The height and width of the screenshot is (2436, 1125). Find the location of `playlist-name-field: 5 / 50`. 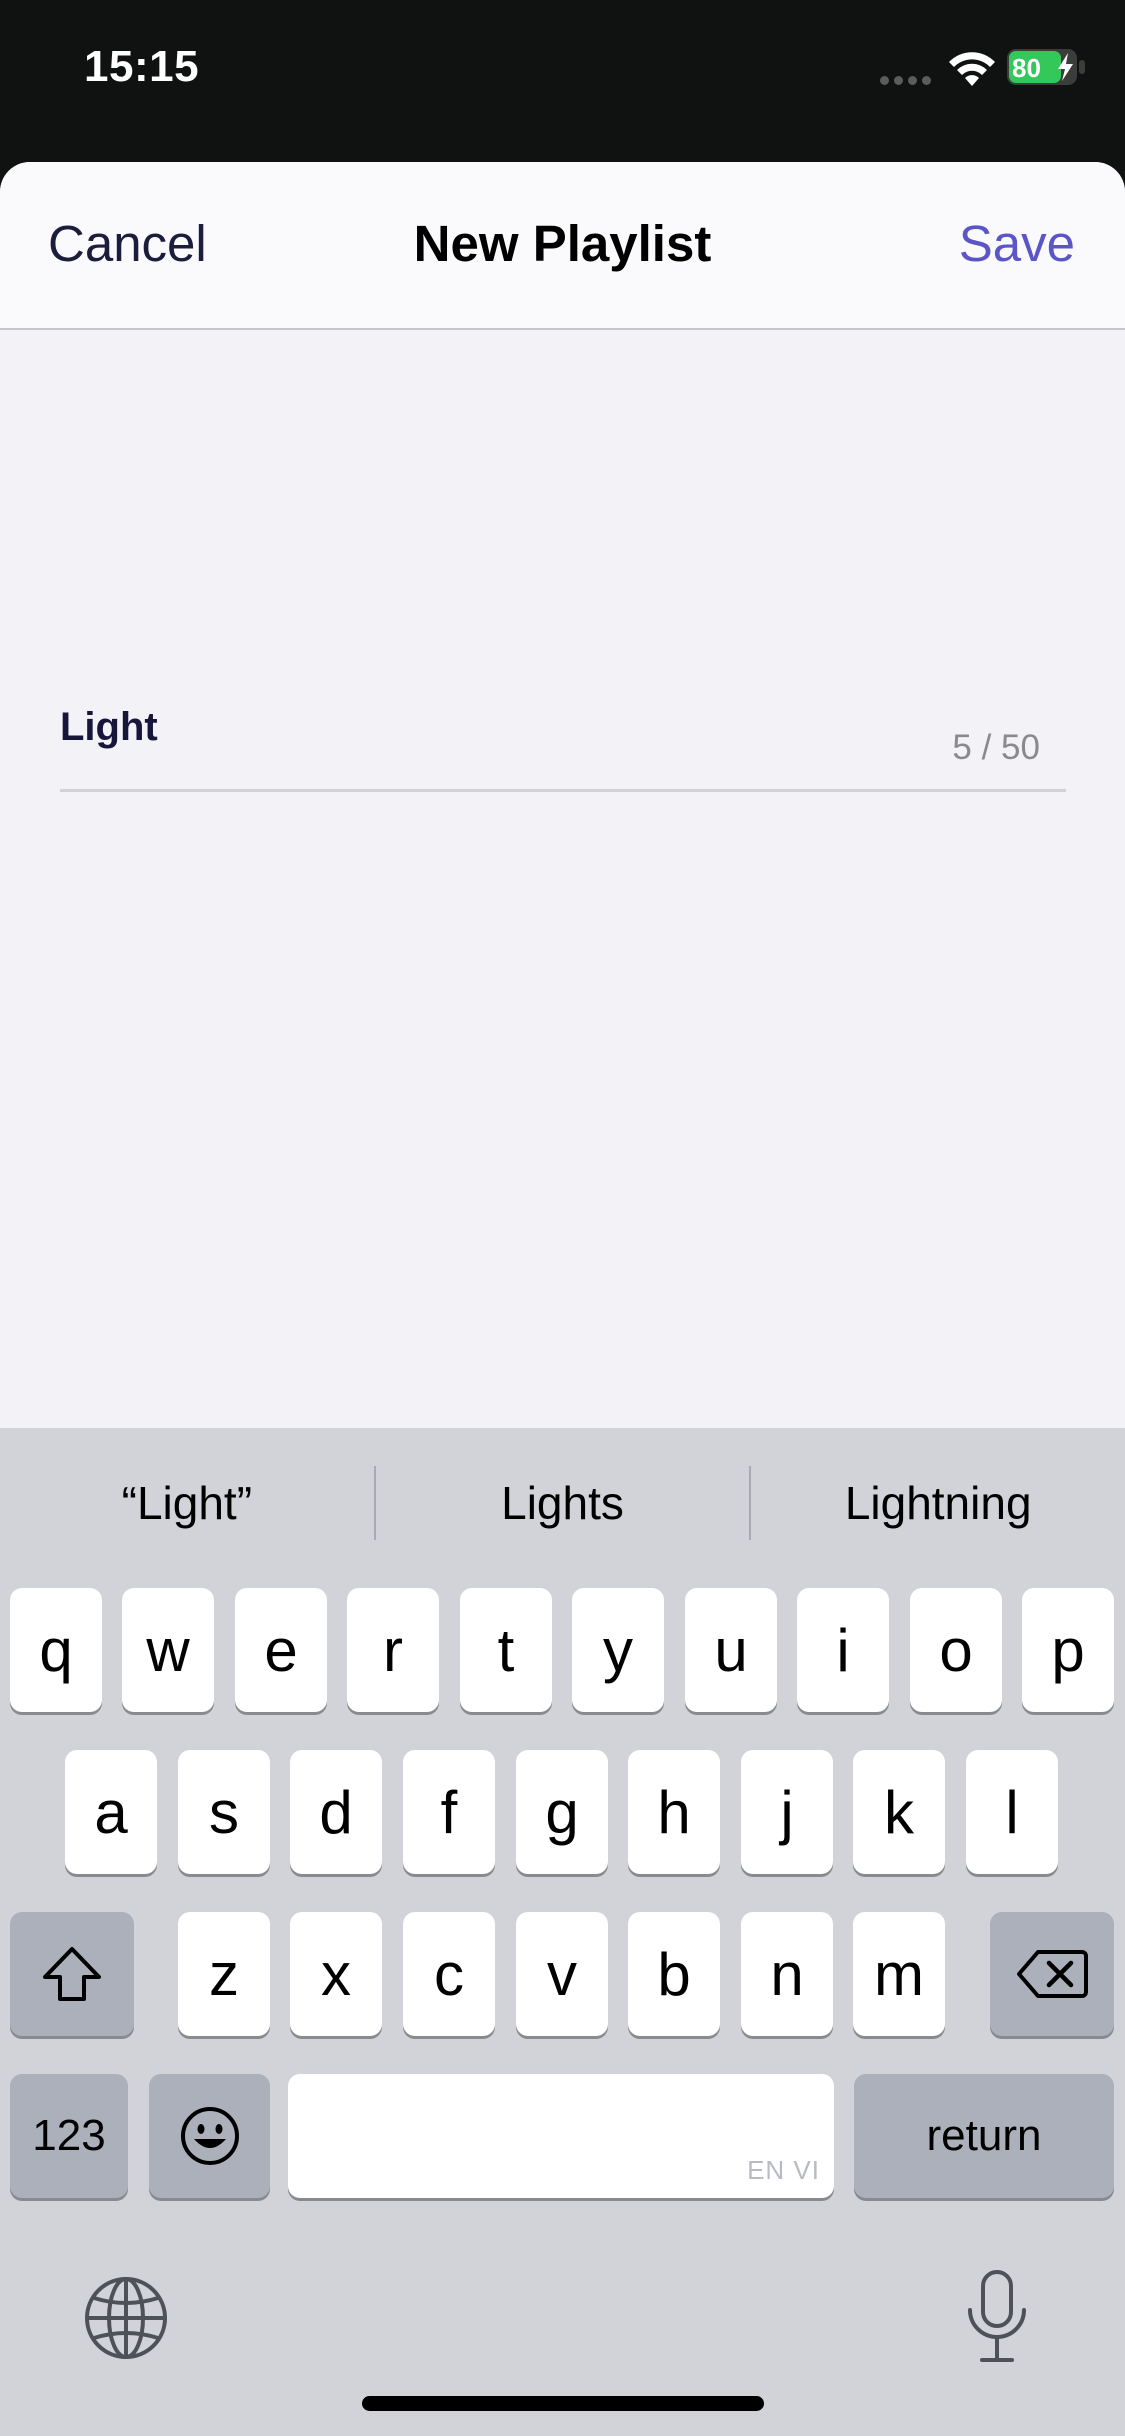

playlist-name-field: 5 / 50 is located at coordinates (563, 737).